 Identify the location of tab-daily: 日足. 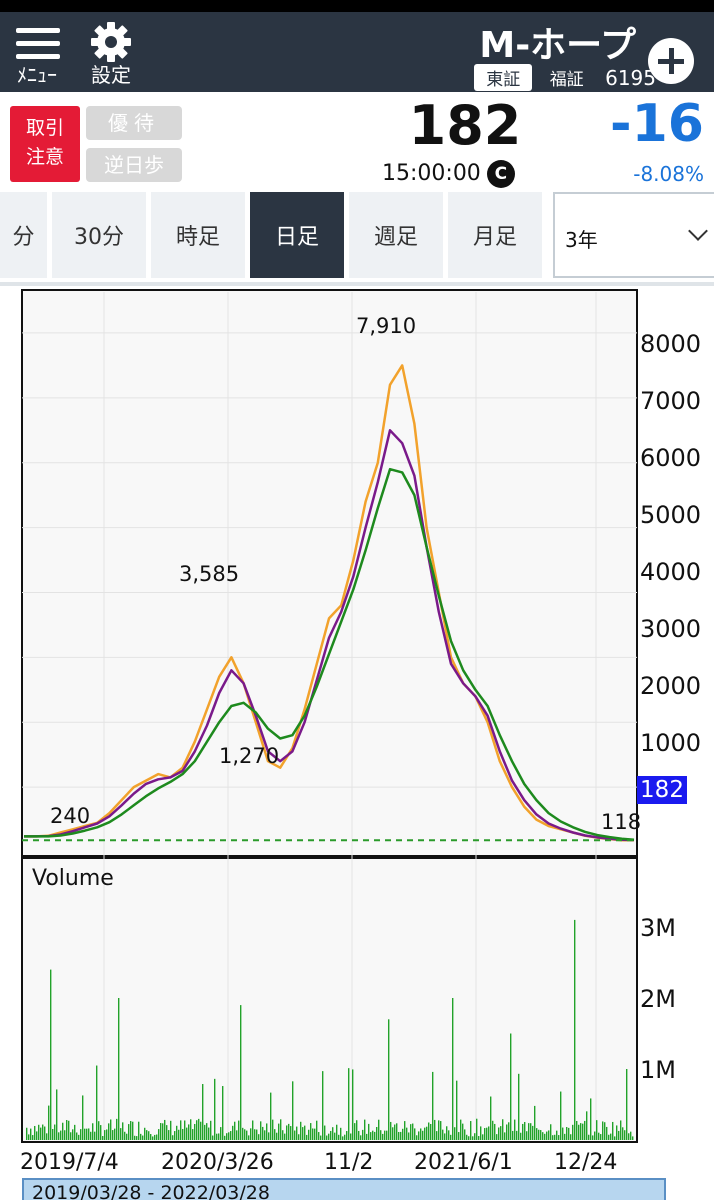
(297, 235).